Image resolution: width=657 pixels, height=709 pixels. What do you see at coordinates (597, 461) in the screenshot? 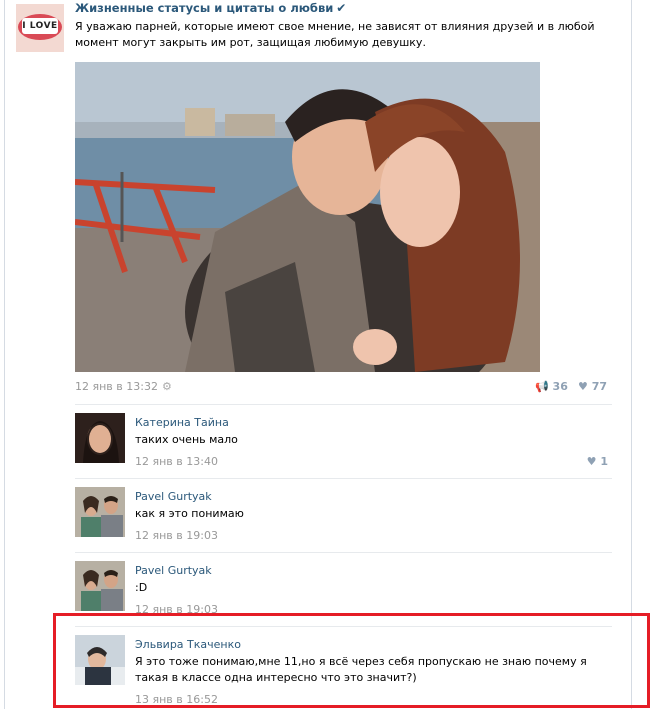
I see `comment-like-button: ♥ 1` at bounding box center [597, 461].